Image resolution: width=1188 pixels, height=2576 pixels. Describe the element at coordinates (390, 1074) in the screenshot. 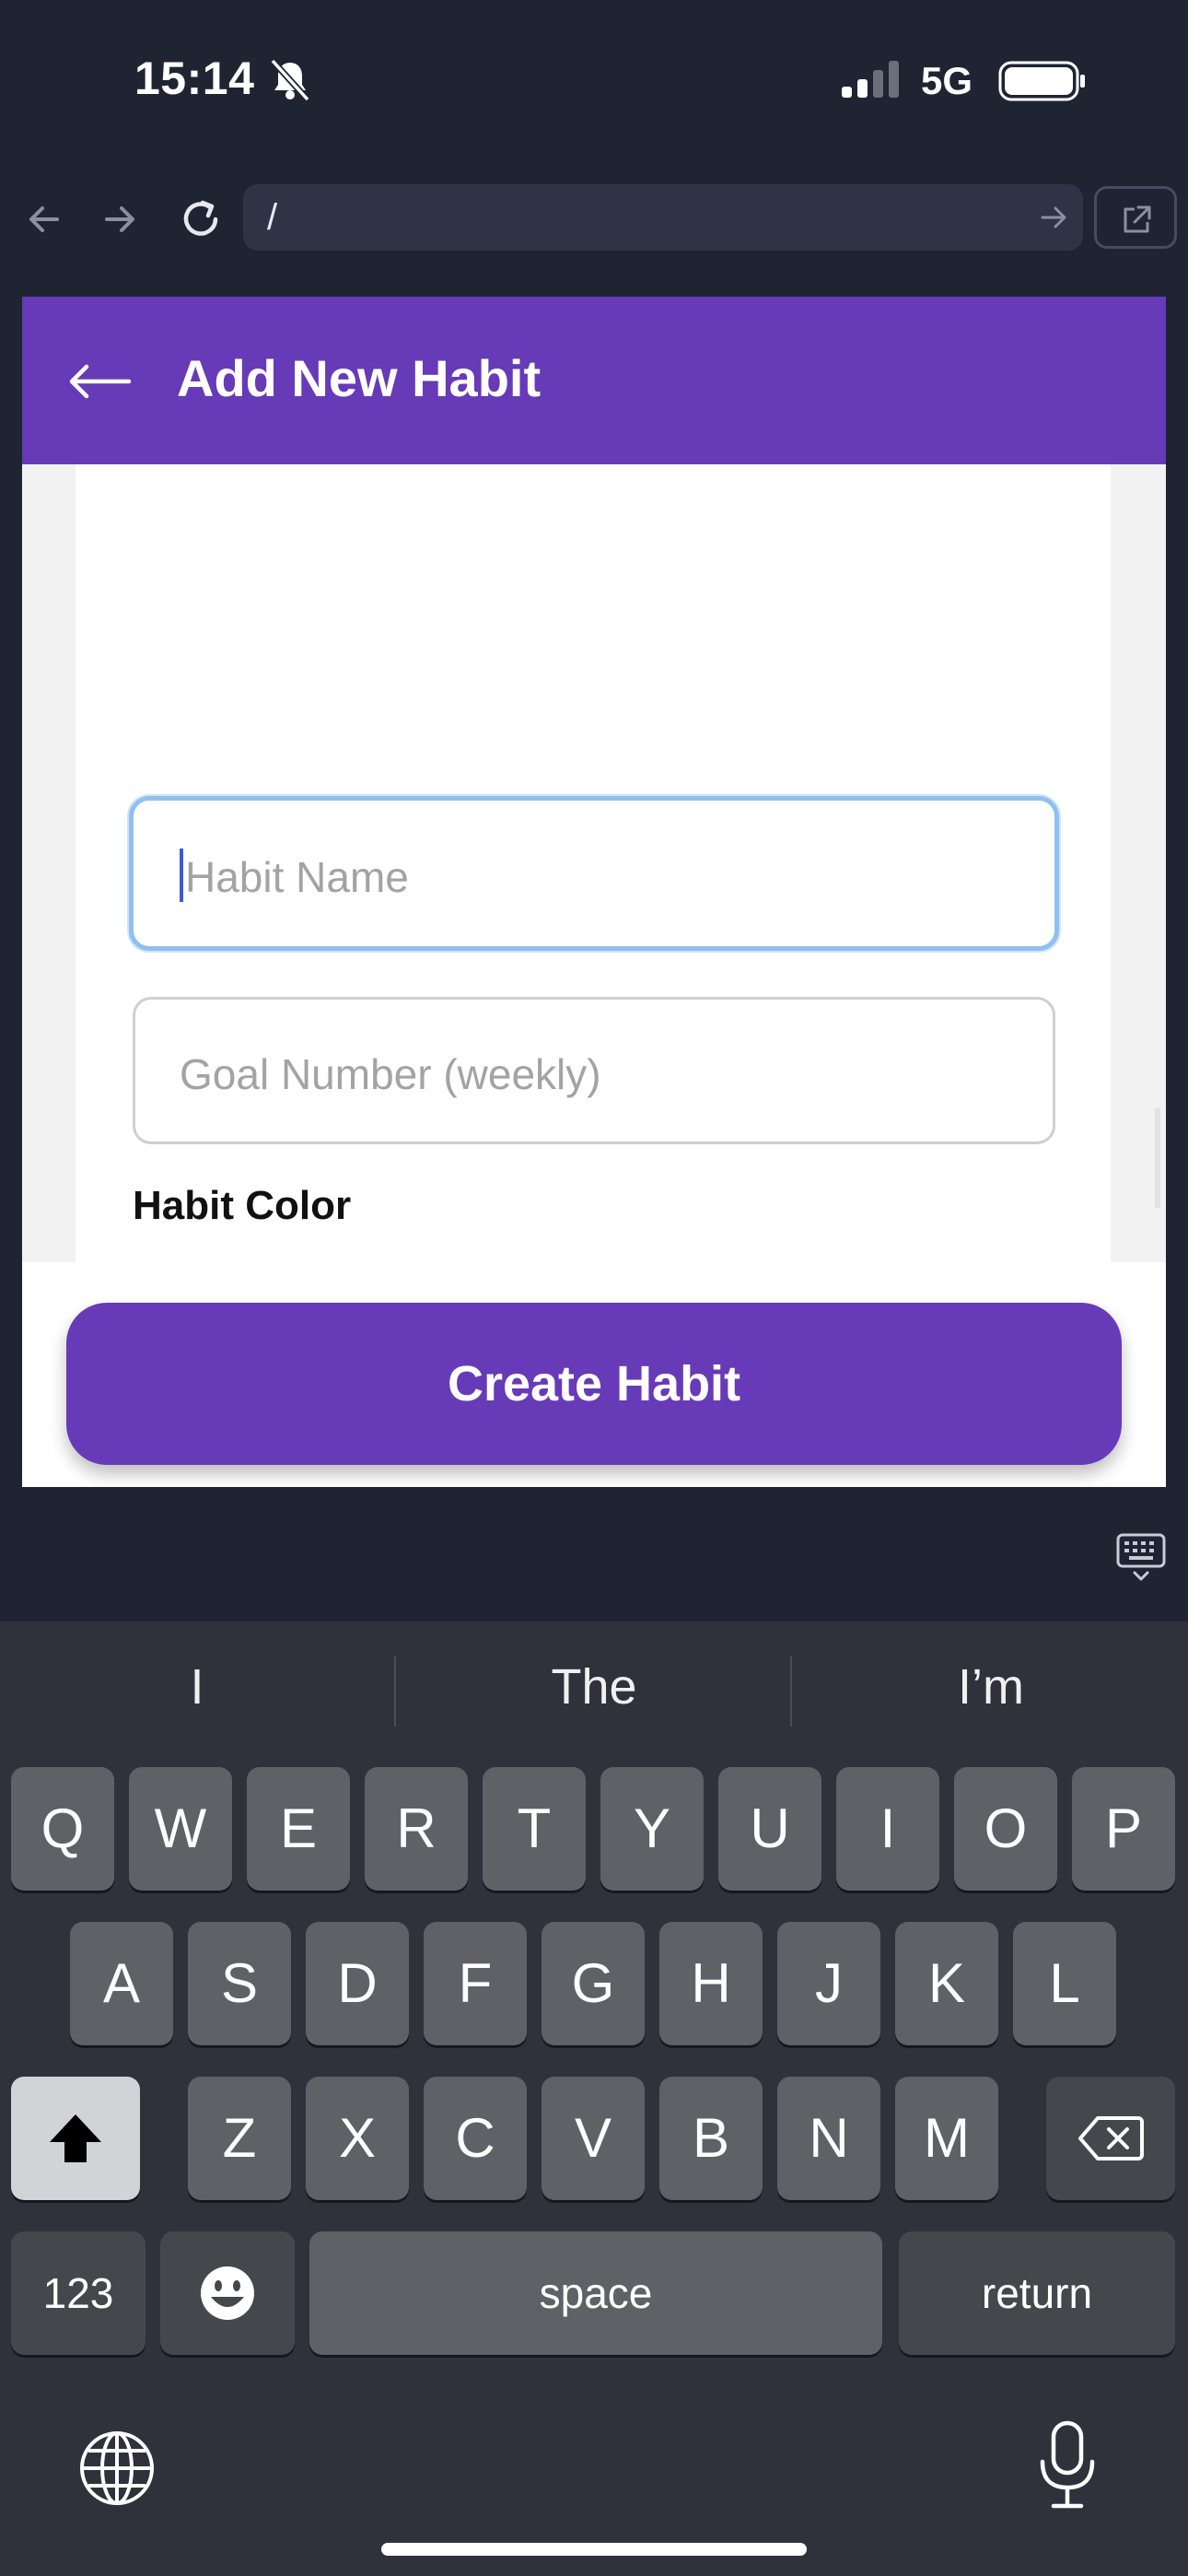

I see `goal-number-placeholder: Goal Number (weekly)` at that location.